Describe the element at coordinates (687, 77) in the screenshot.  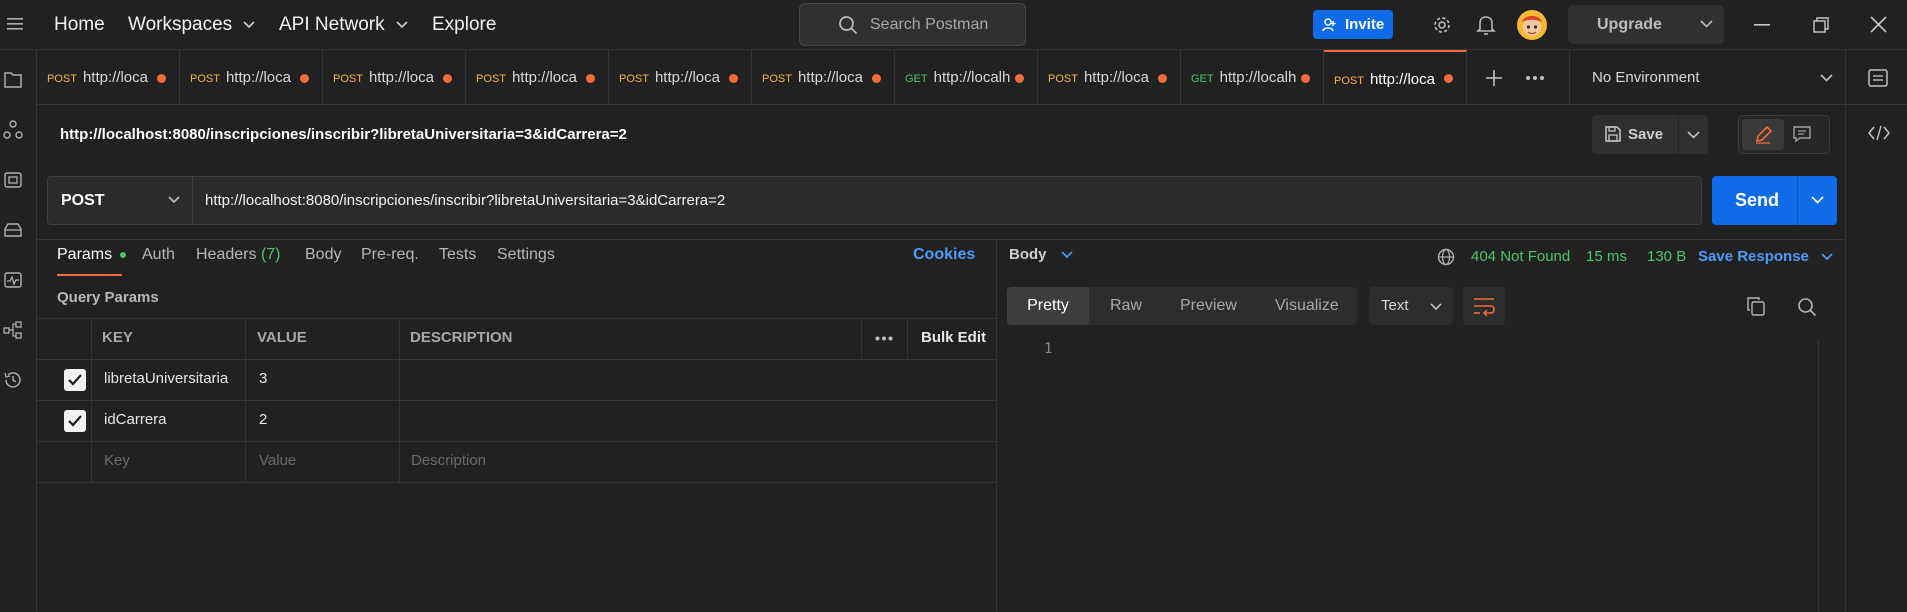
I see `tab-url: http://loca` at that location.